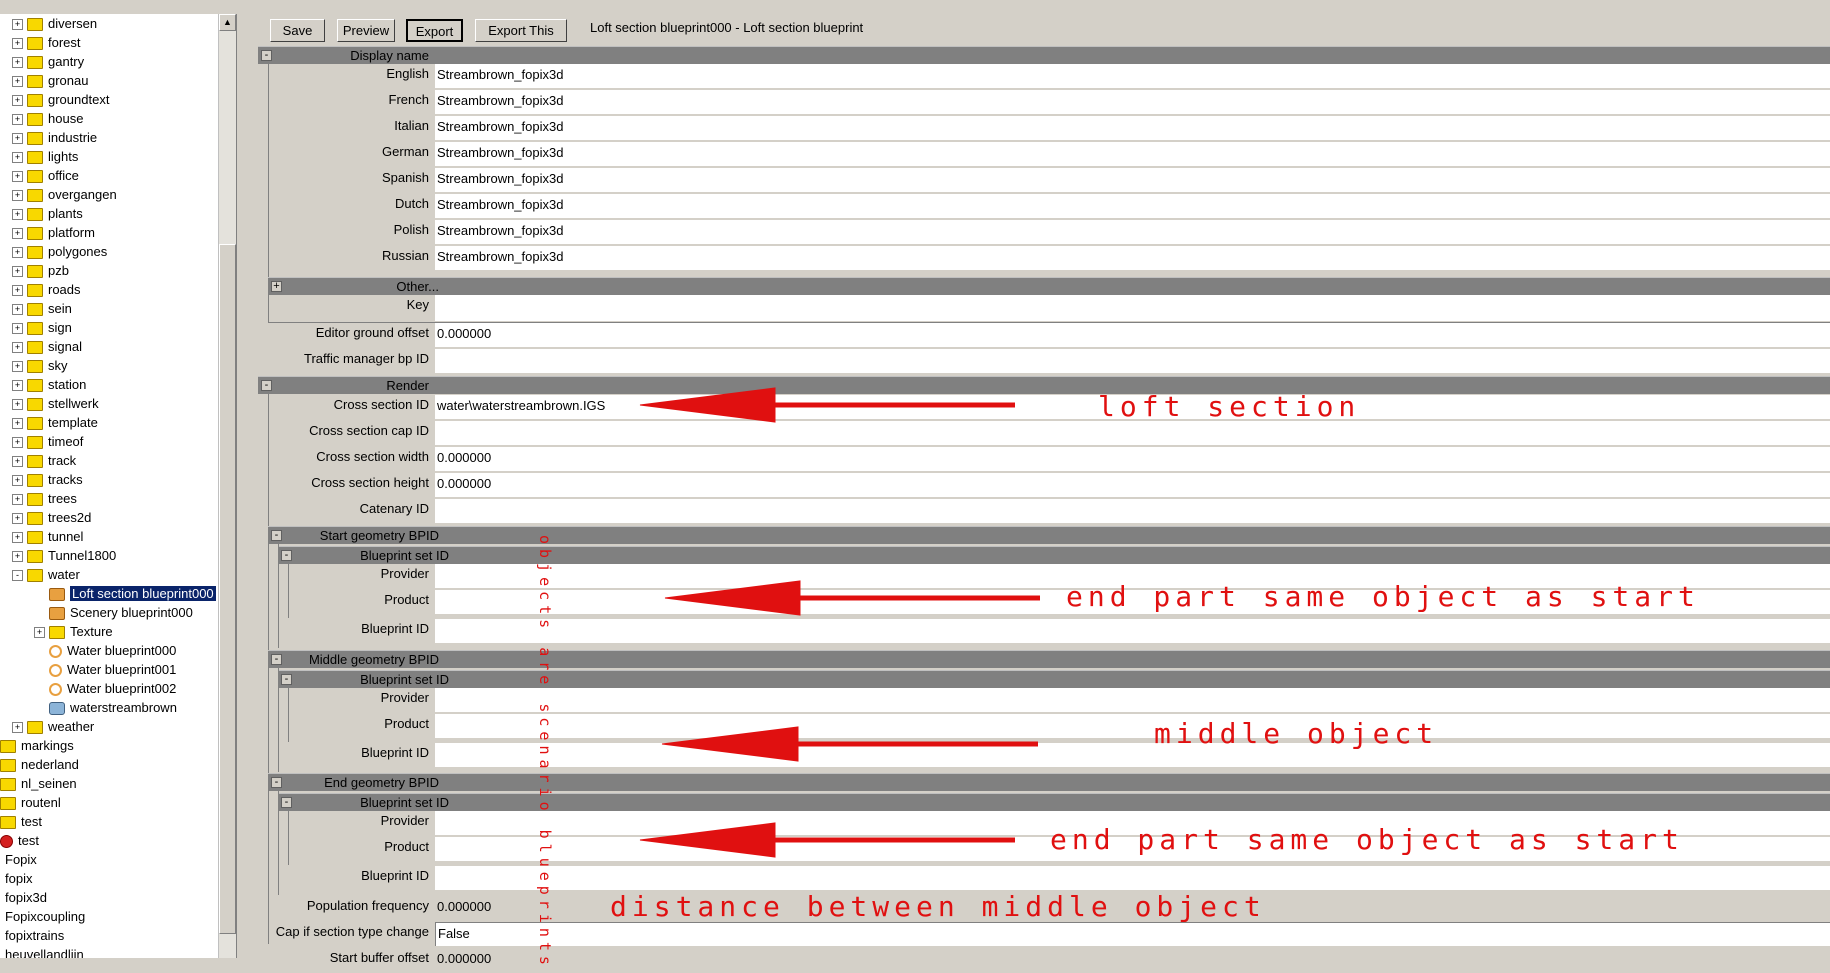 This screenshot has height=973, width=1830. I want to click on annotation-arrows, so click(839, 622).